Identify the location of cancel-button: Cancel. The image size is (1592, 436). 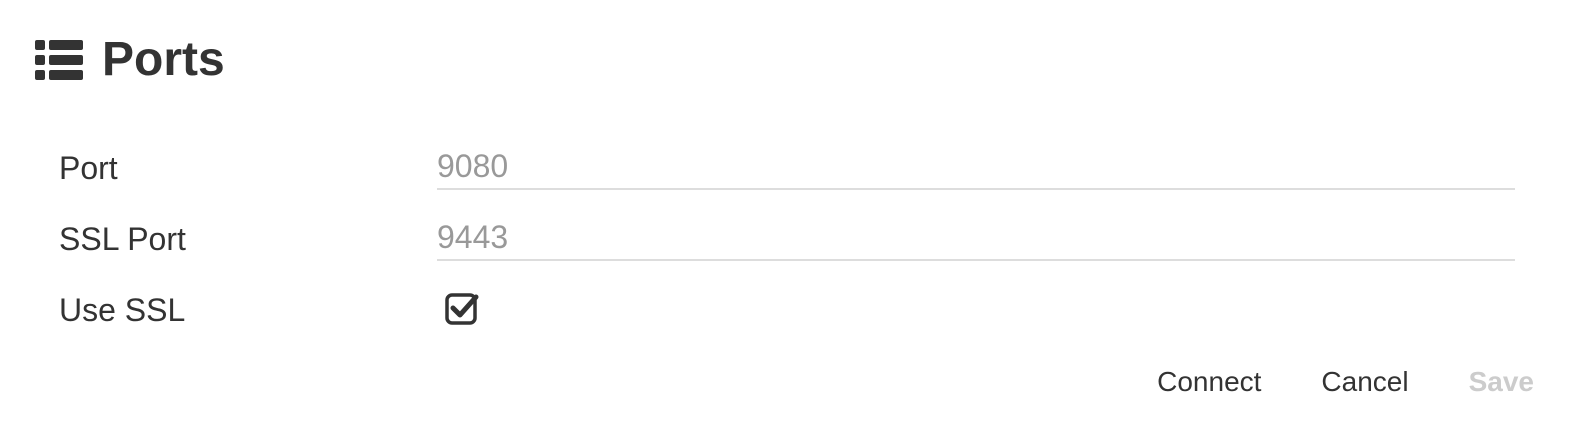
(1364, 382).